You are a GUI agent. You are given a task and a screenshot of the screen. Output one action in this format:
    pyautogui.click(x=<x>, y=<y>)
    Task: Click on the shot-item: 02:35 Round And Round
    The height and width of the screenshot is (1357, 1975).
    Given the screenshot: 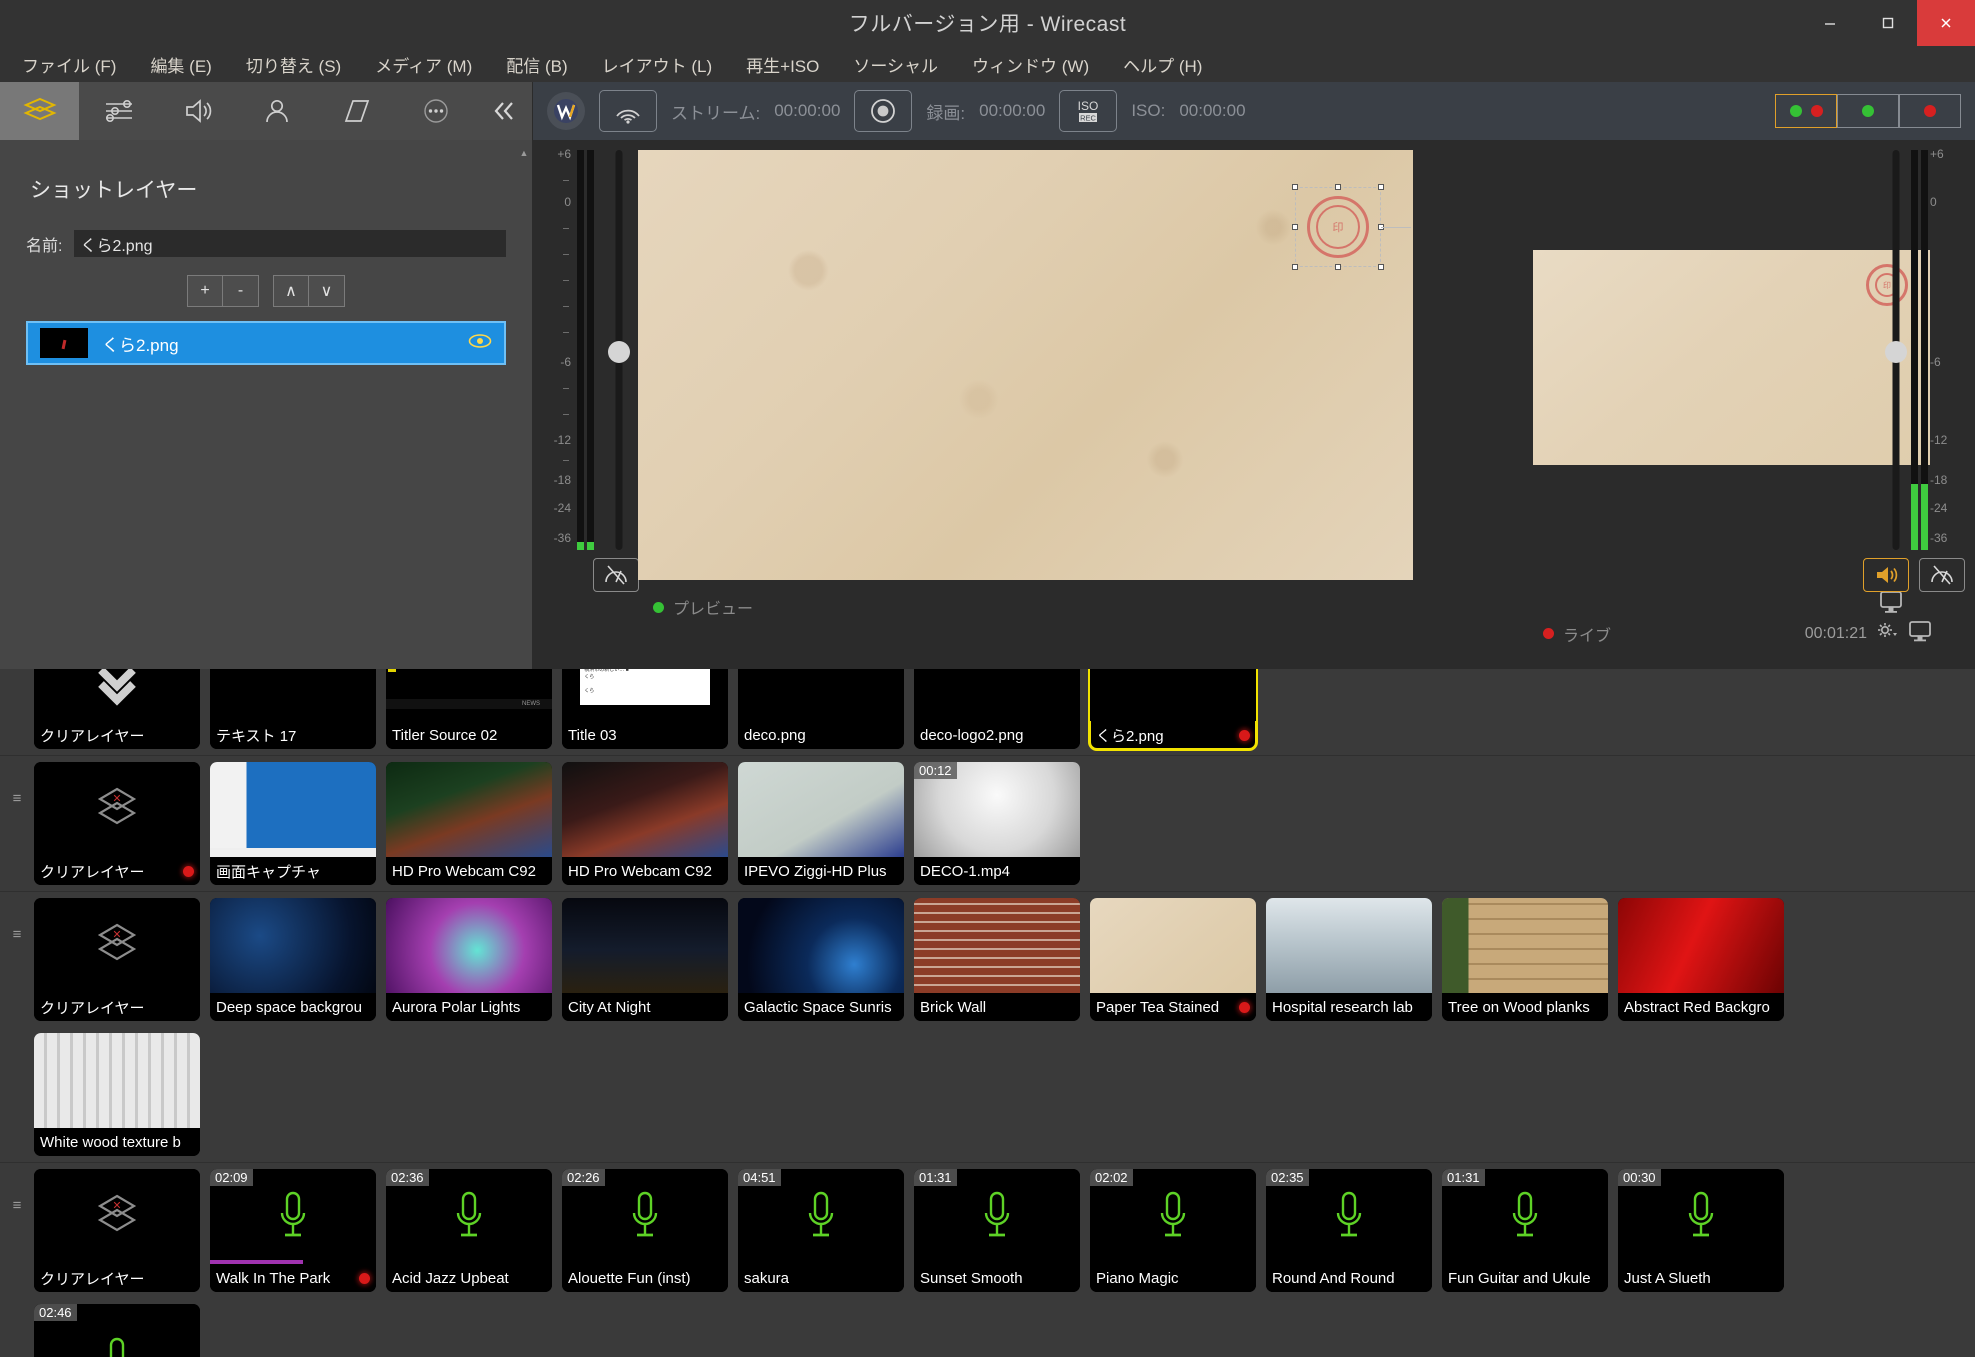 What is the action you would take?
    pyautogui.click(x=1349, y=1230)
    